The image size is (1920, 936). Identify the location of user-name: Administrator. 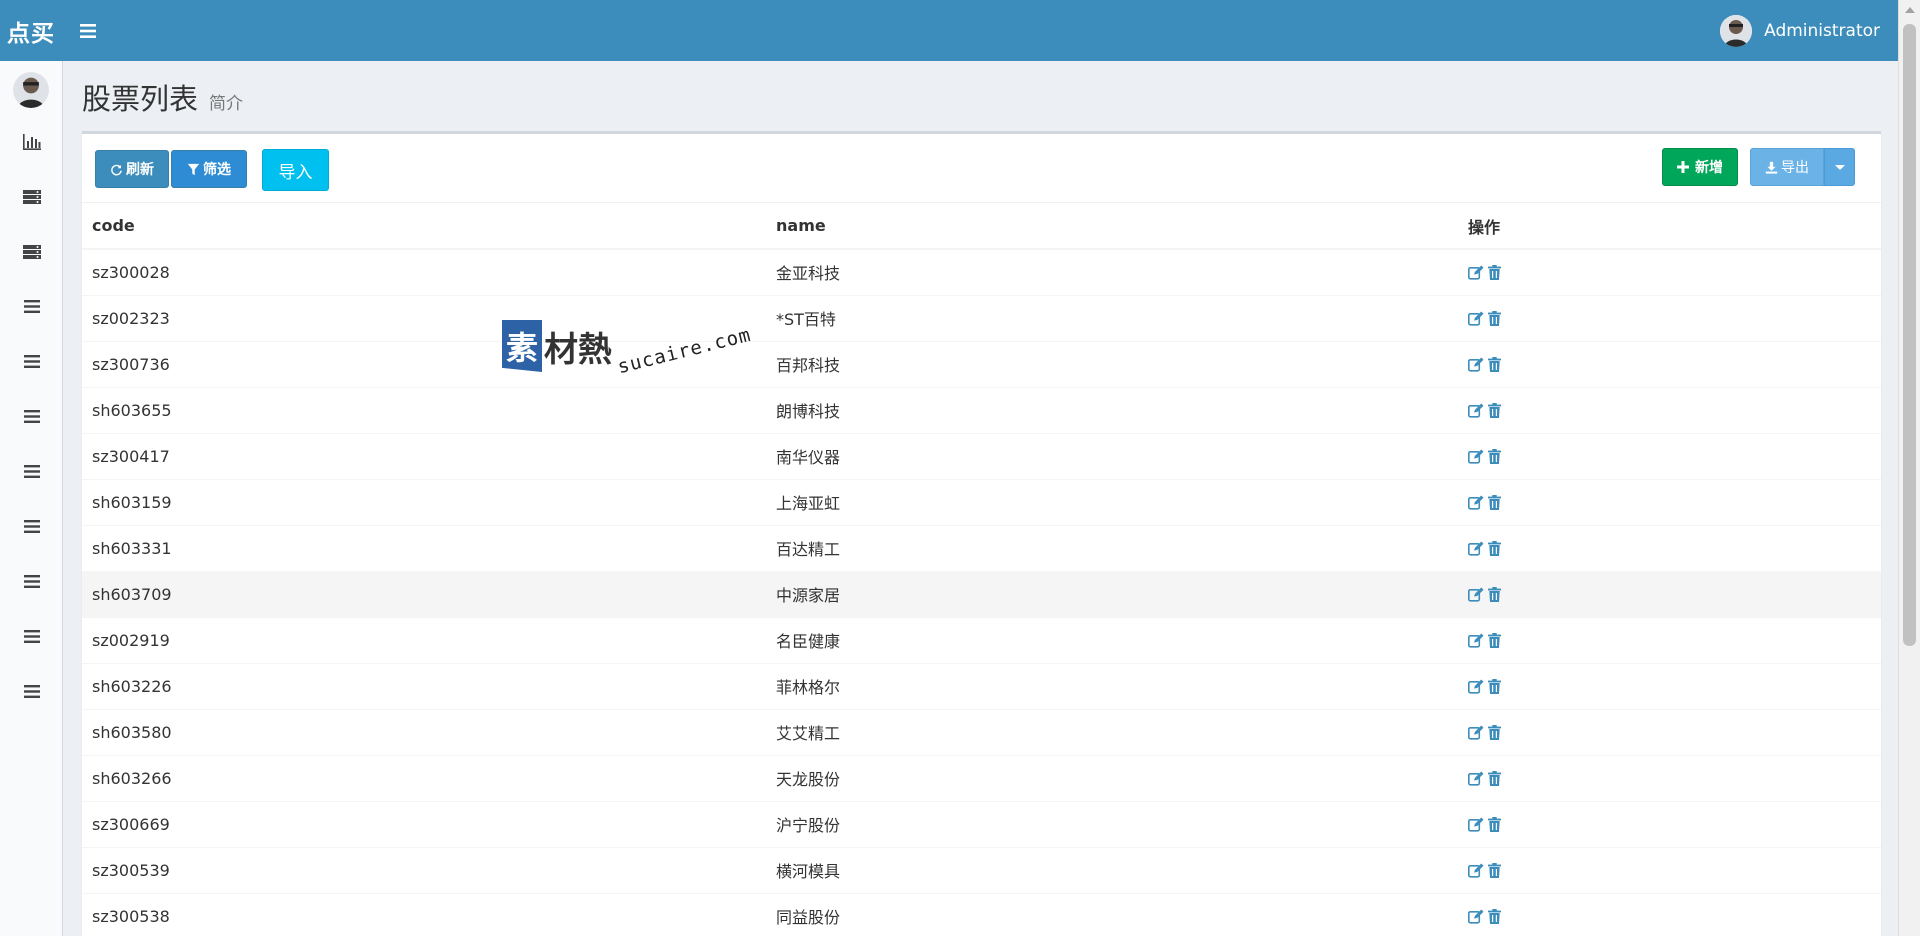
(1822, 30).